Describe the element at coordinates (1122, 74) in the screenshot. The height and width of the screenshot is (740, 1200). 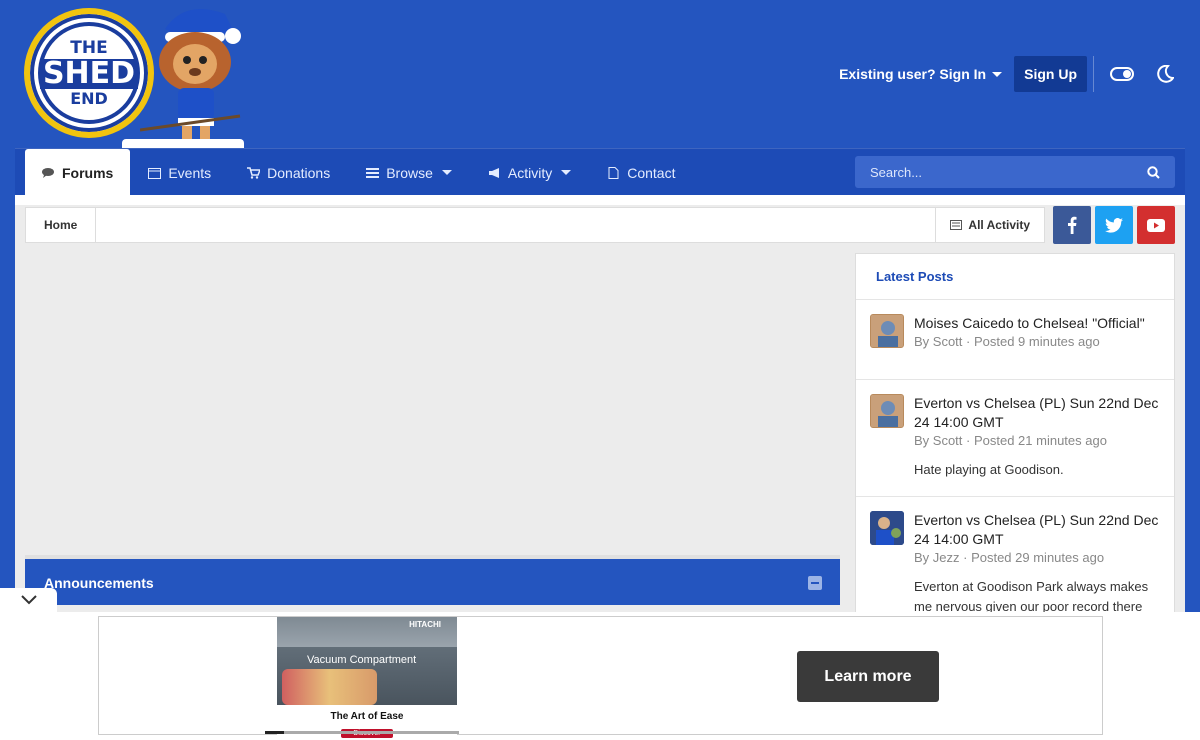
I see `theme-toggle-icon` at that location.